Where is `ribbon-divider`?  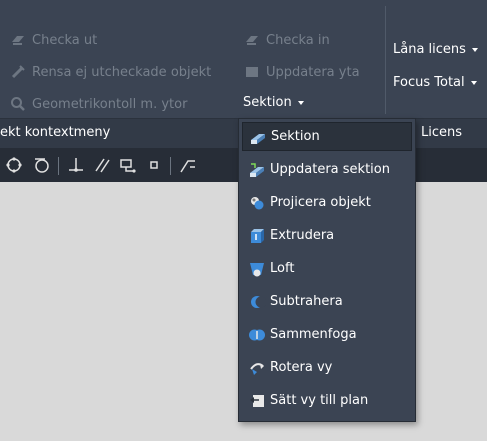 ribbon-divider is located at coordinates (385, 60).